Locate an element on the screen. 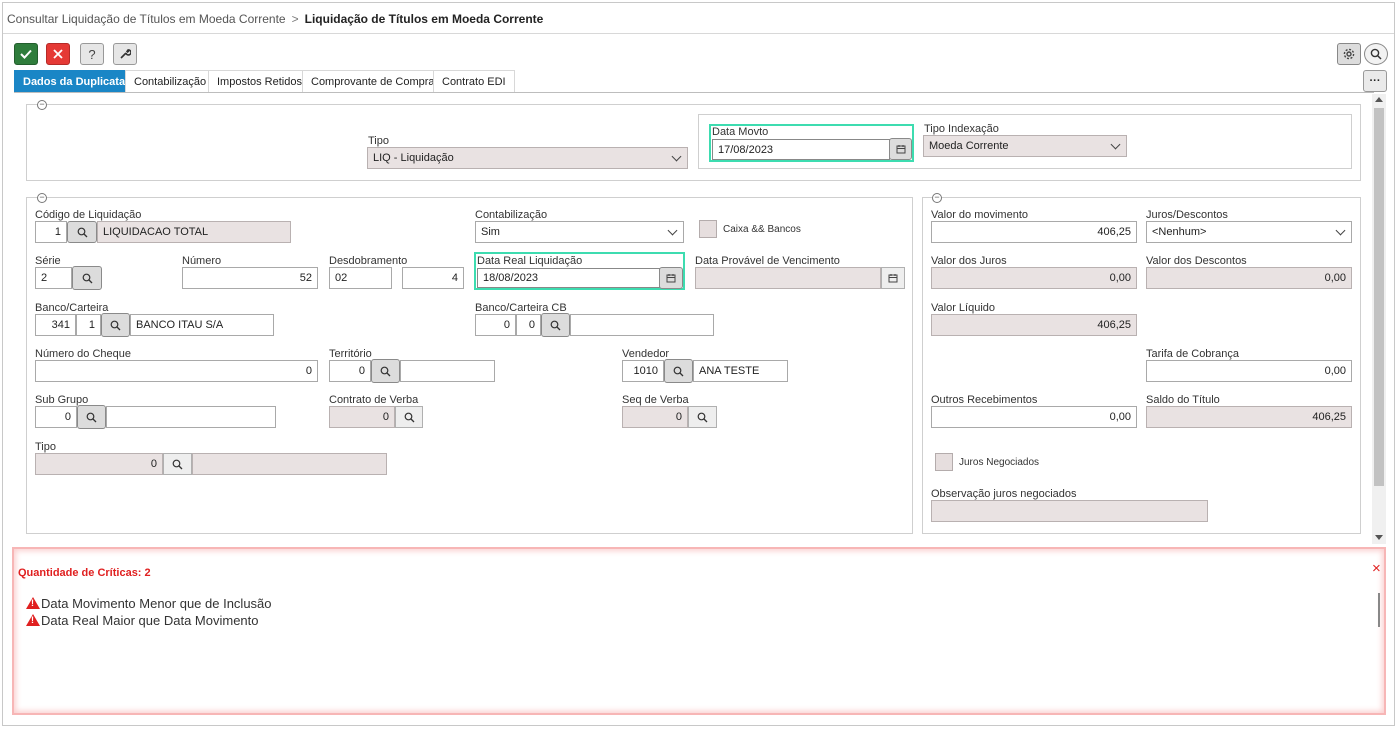  question-icon: ? is located at coordinates (92, 54).